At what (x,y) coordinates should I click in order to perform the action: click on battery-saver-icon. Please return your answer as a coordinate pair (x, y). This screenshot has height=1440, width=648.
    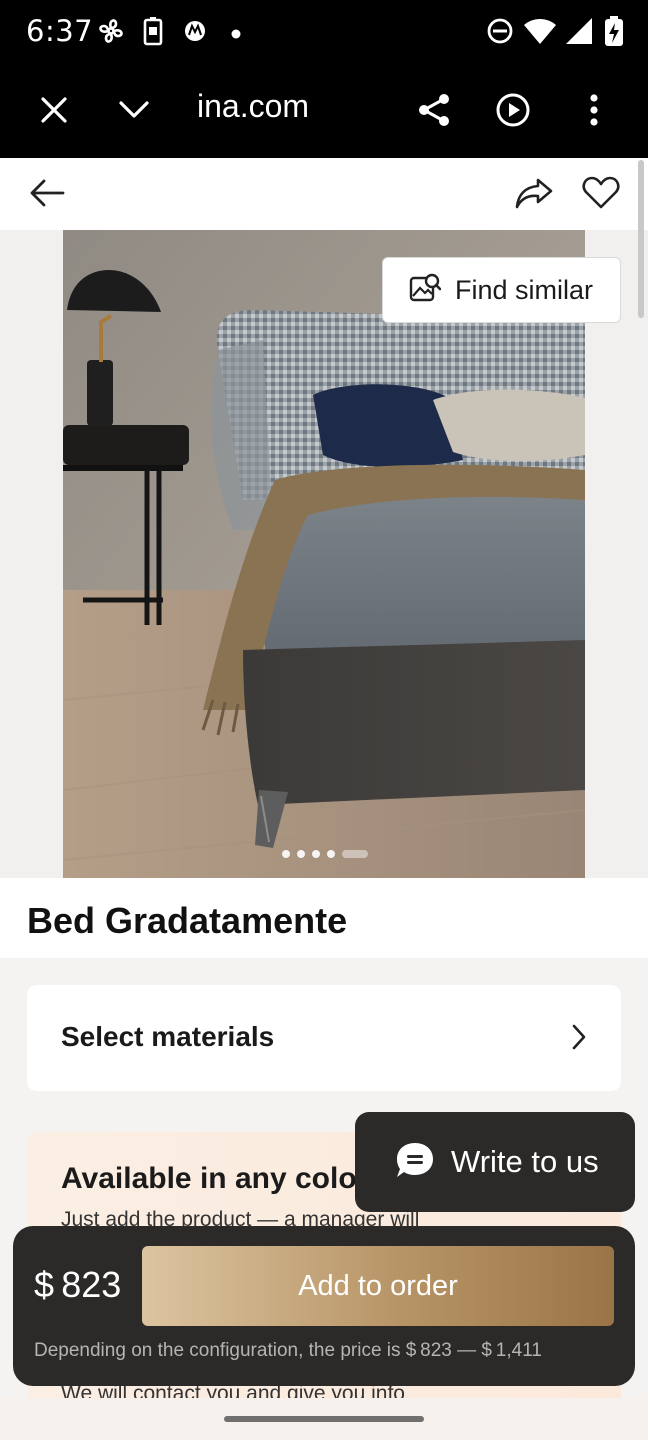
    Looking at the image, I should click on (153, 33).